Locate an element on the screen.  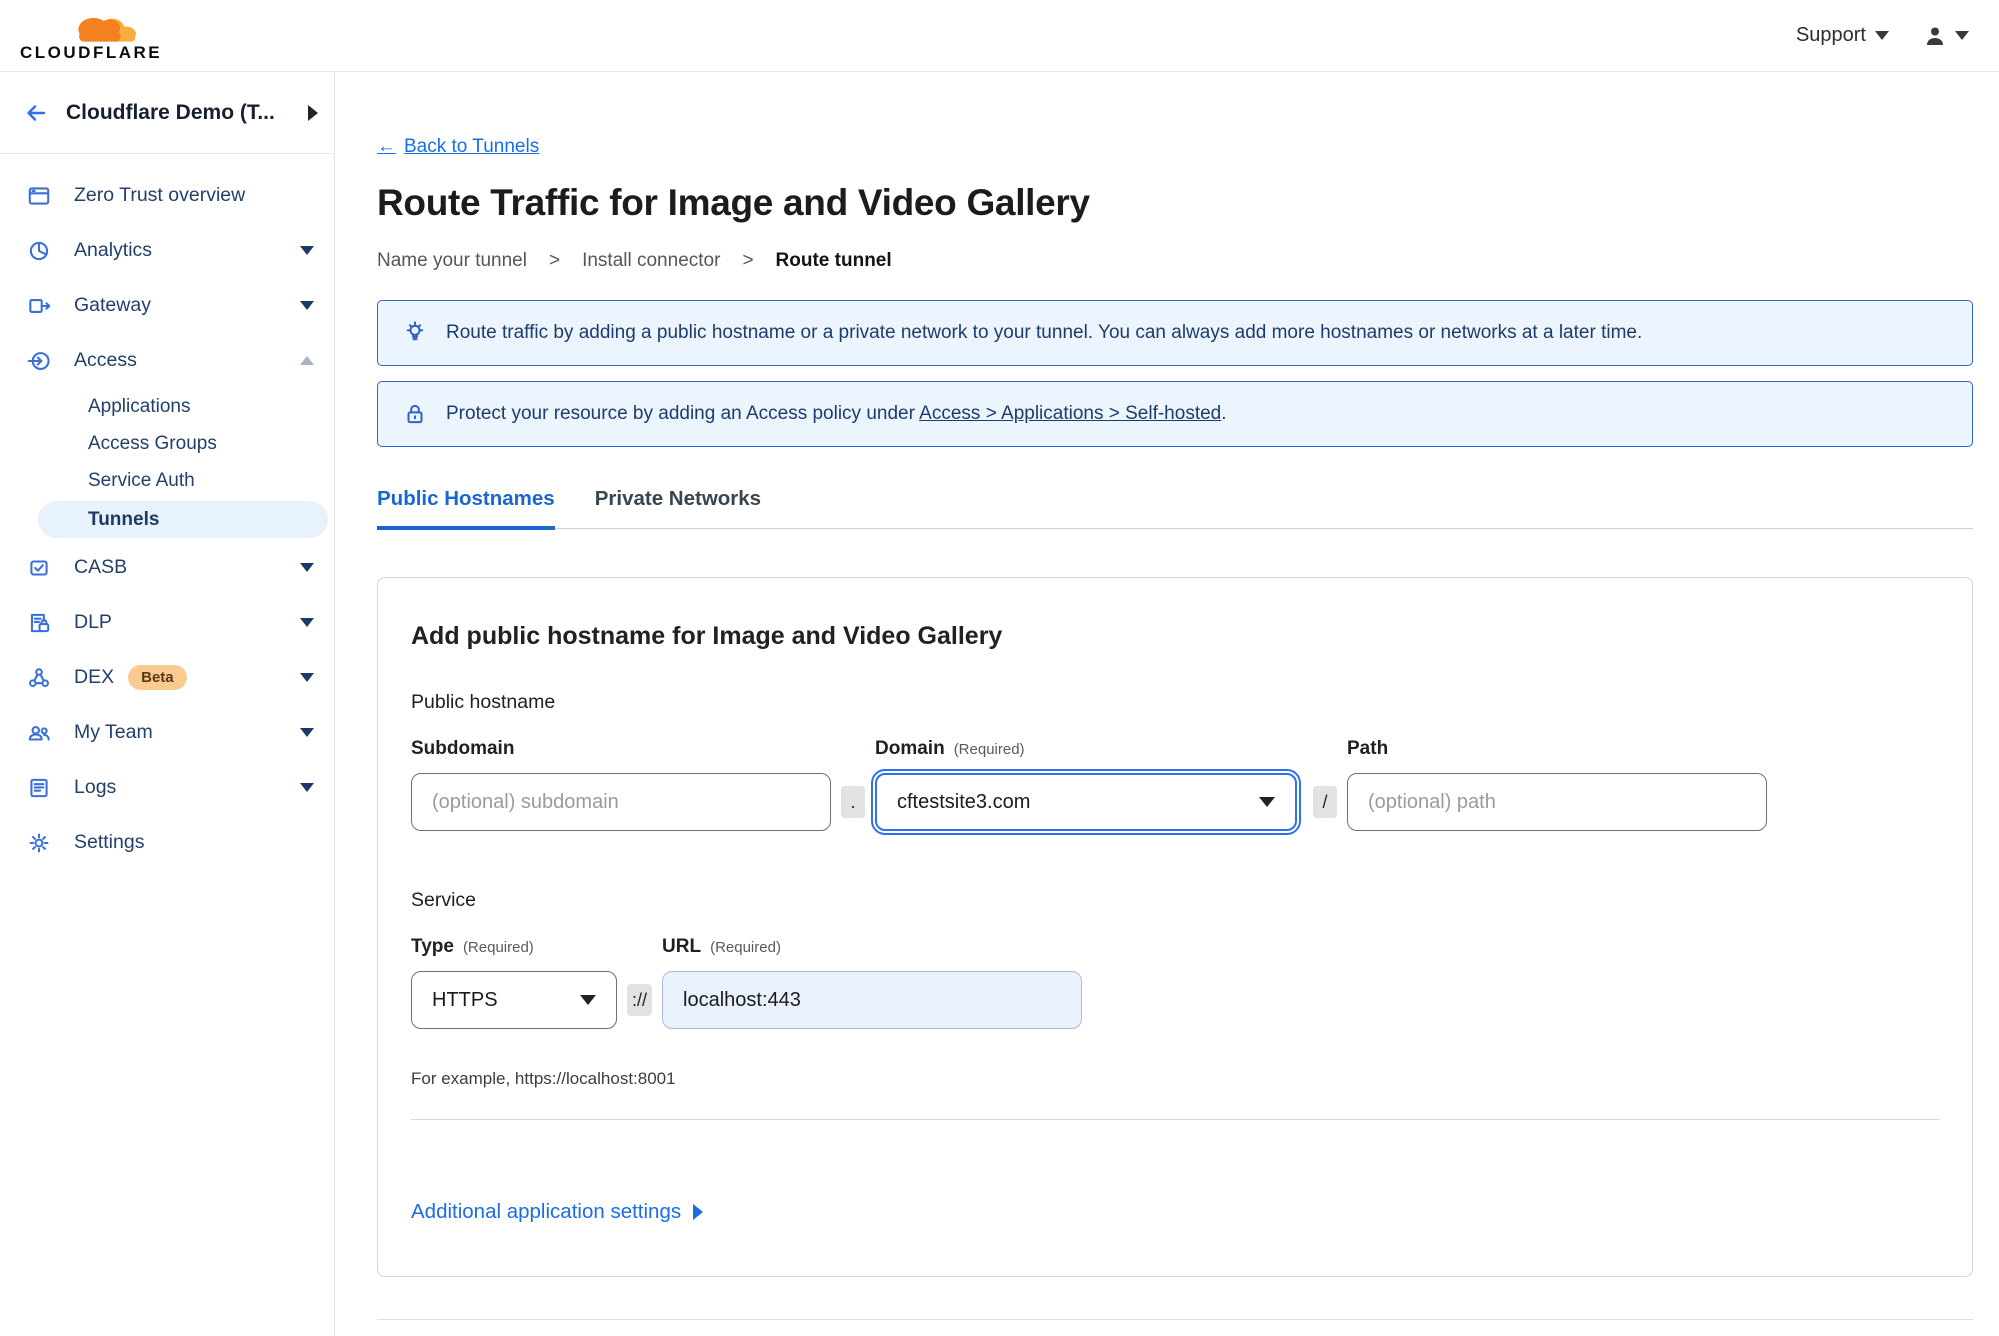
domain-label: Domain is located at coordinates (910, 748).